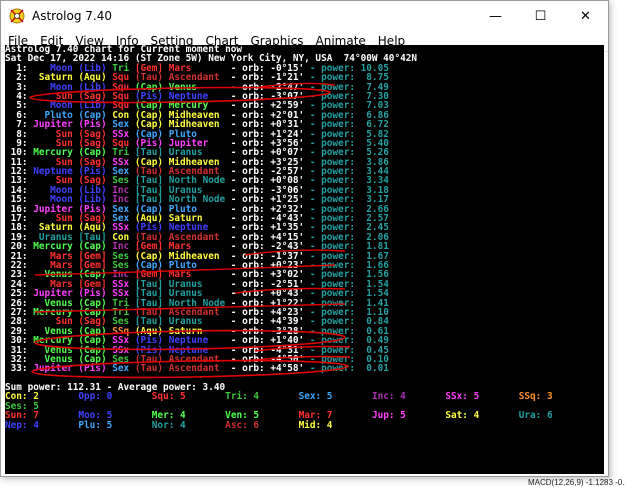 The image size is (625, 487). What do you see at coordinates (17, 16) in the screenshot?
I see `astrolog-app-icon` at bounding box center [17, 16].